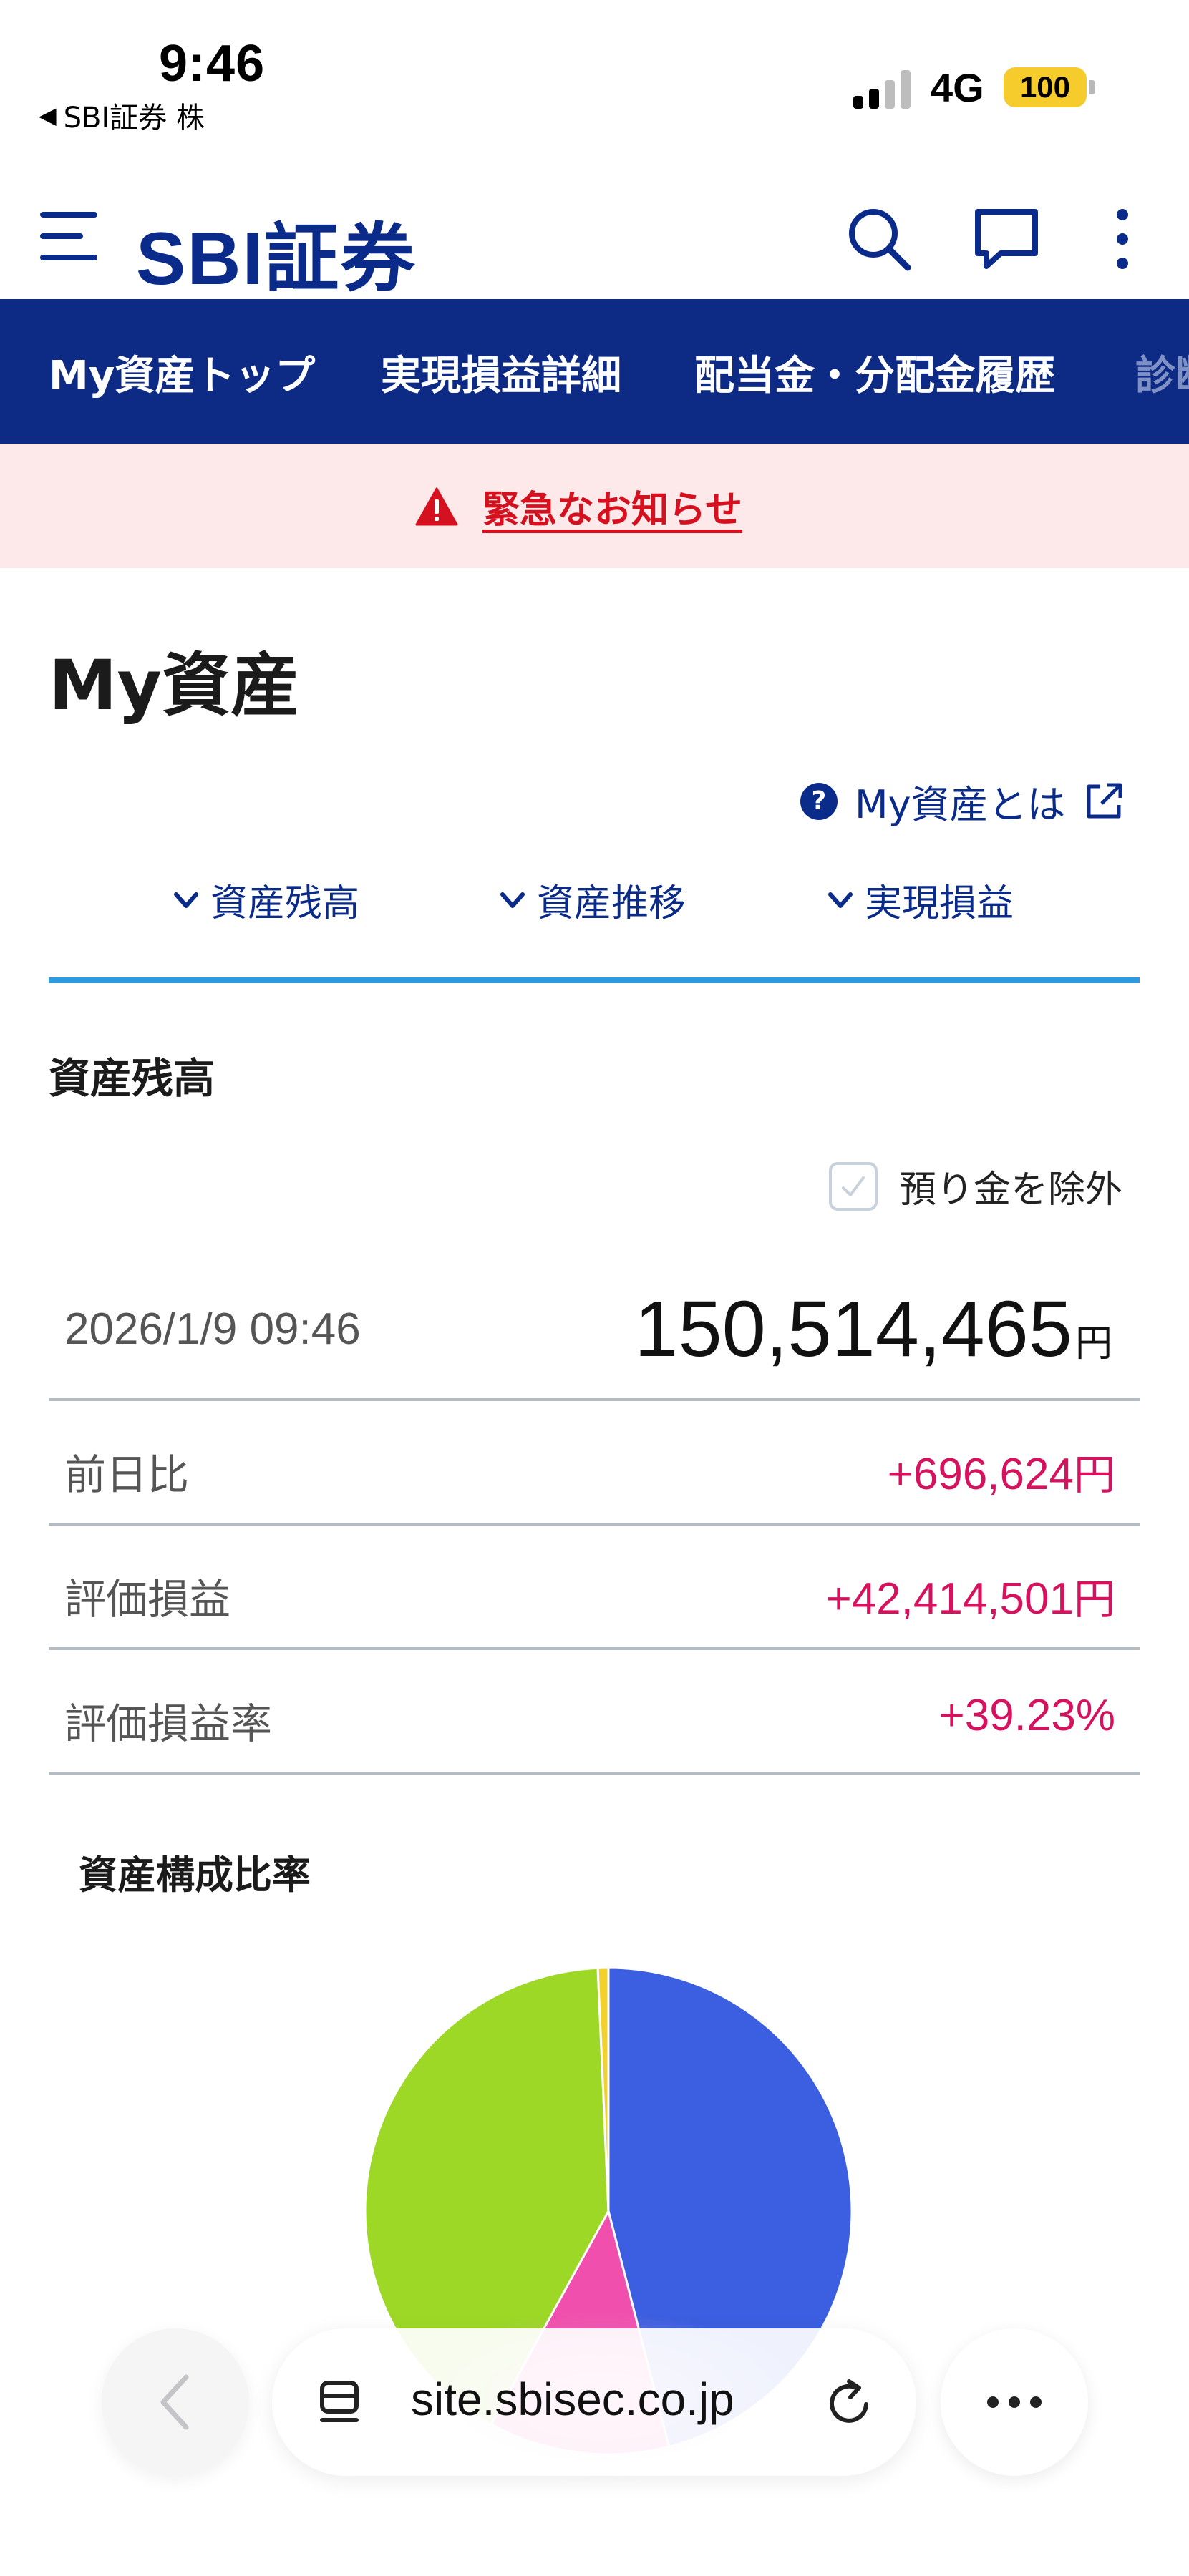 This screenshot has height=2576, width=1189. I want to click on unrealized-pl-rate-label: 評価損益率, so click(168, 1724).